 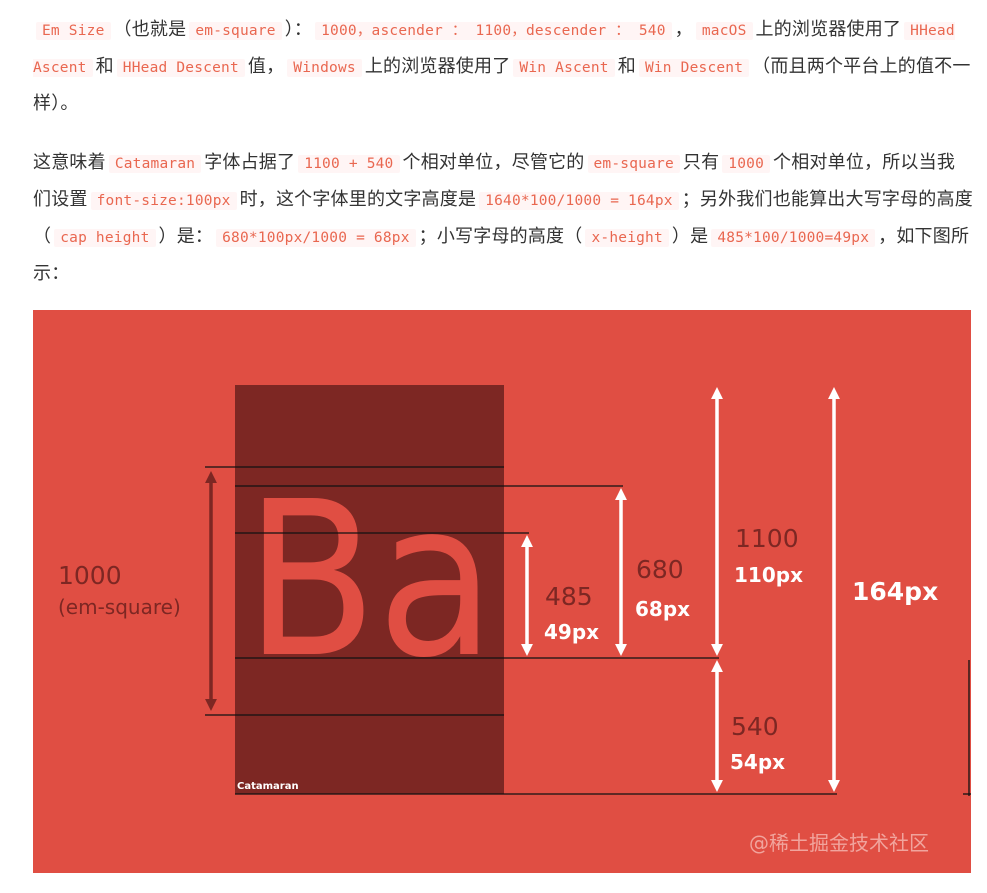 I want to click on inline-code-x-height: x-height, so click(x=627, y=238).